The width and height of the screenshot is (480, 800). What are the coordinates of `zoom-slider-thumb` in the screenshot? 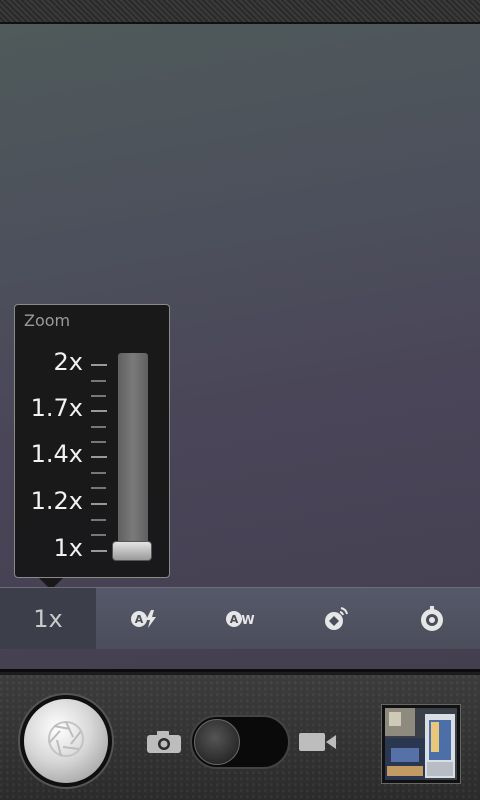 It's located at (132, 551).